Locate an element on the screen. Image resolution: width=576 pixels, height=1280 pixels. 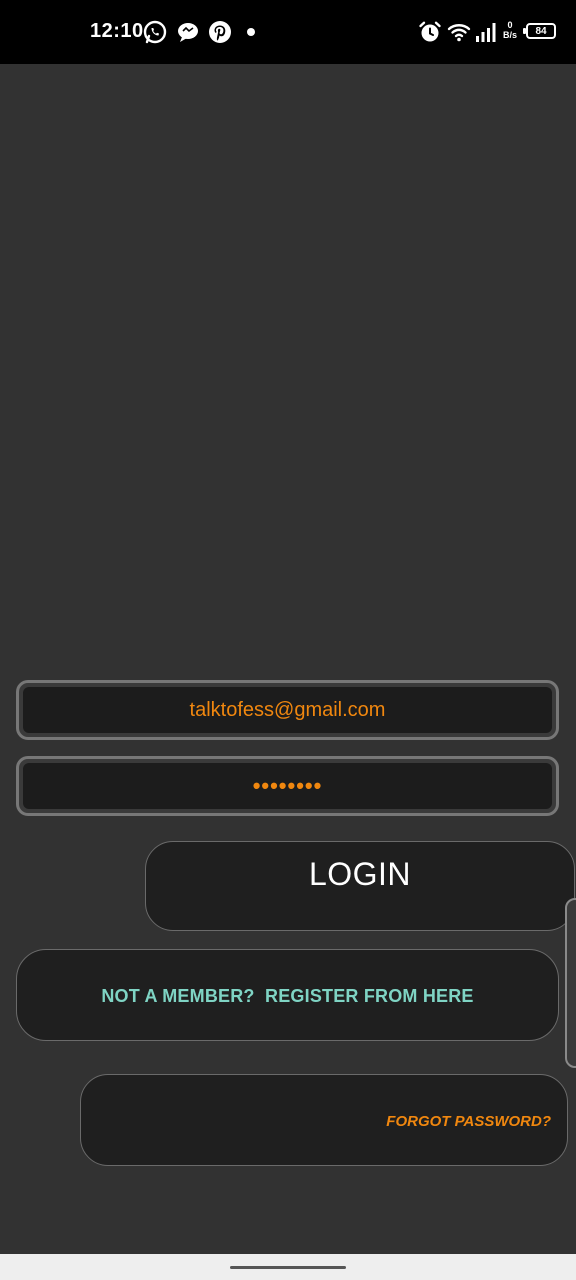
password-field-container is located at coordinates (287, 786).